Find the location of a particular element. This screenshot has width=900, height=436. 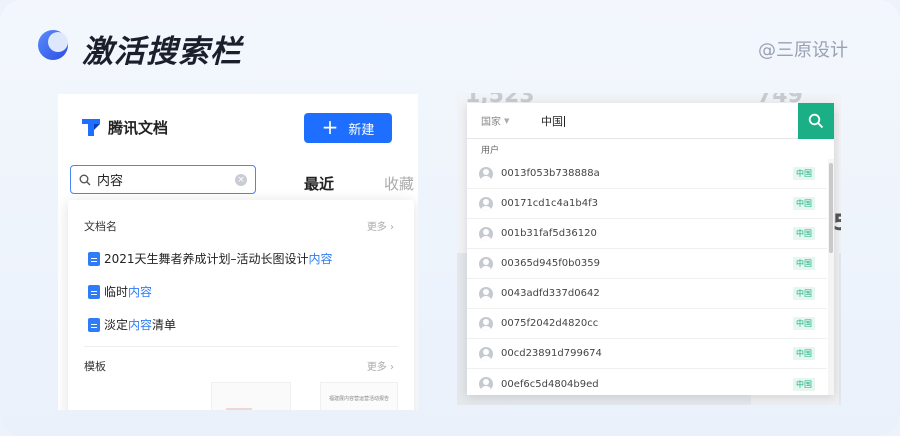

page-title: 激活搜索栏 is located at coordinates (162, 52).